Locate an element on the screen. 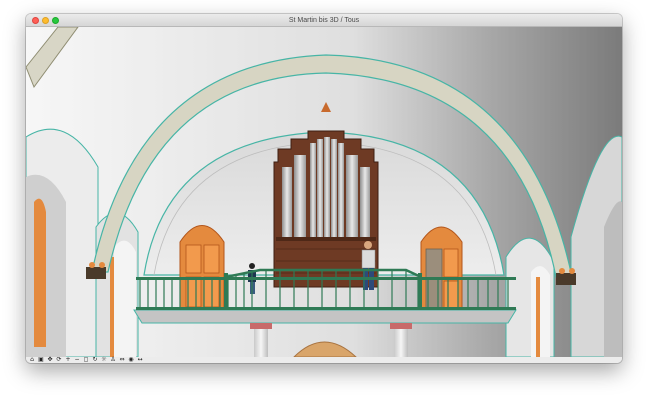 The width and height of the screenshot is (648, 400). measure-icon: ↔ is located at coordinates (140, 360).